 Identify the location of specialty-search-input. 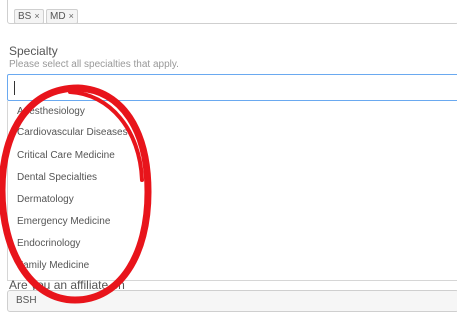
(232, 87).